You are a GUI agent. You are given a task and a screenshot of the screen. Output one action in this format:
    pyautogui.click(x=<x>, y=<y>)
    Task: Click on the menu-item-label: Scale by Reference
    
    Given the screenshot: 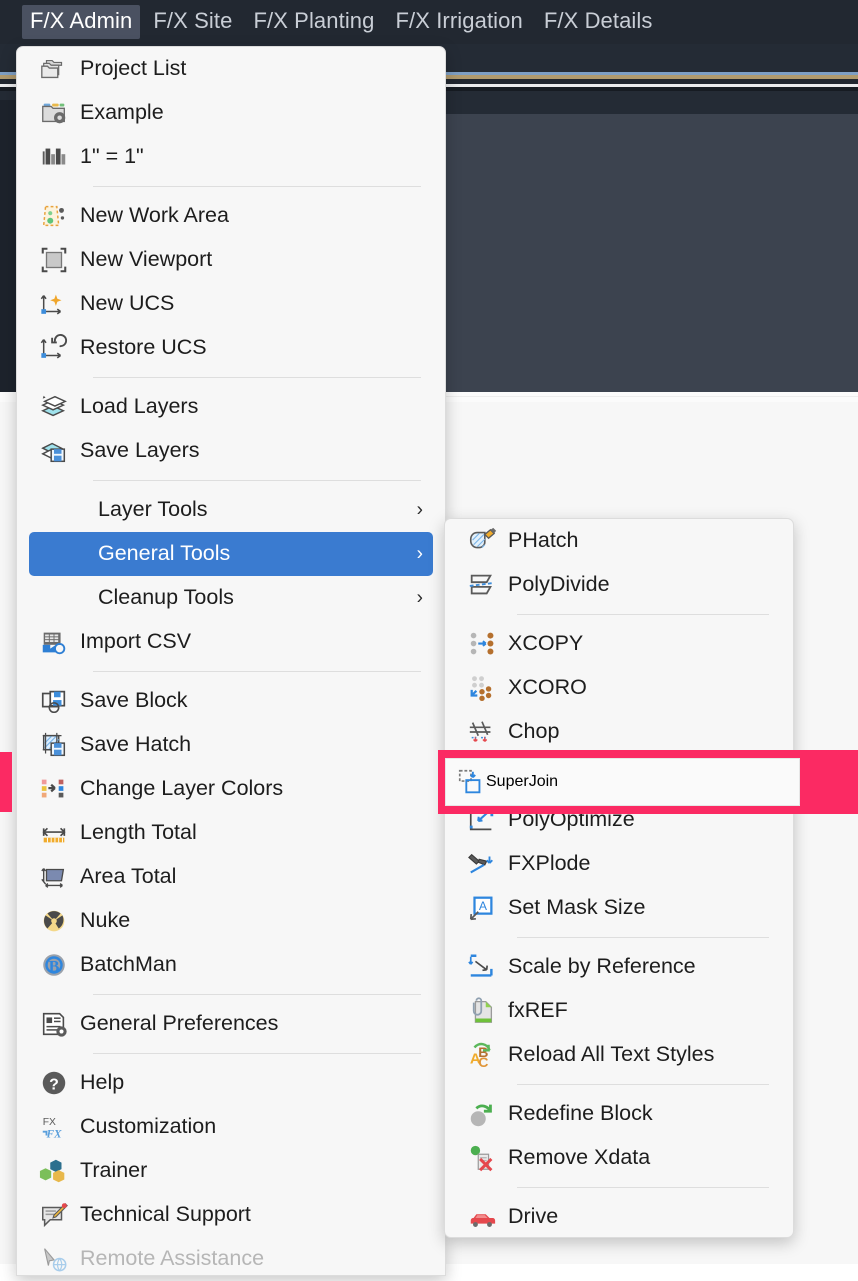 What is the action you would take?
    pyautogui.click(x=602, y=966)
    